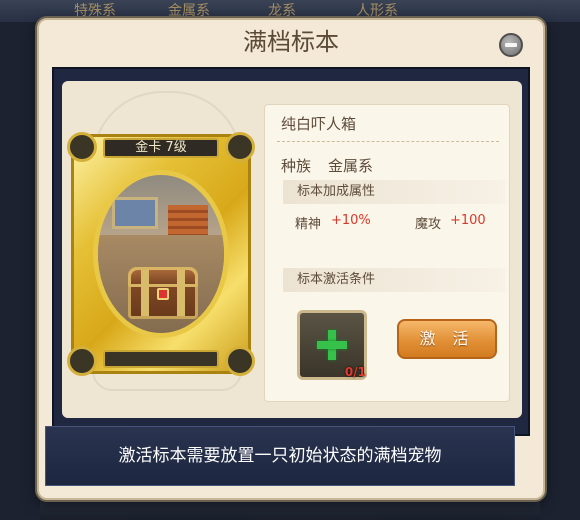 This screenshot has width=580, height=520. Describe the element at coordinates (447, 339) in the screenshot. I see `activate-button: 激 活` at that location.